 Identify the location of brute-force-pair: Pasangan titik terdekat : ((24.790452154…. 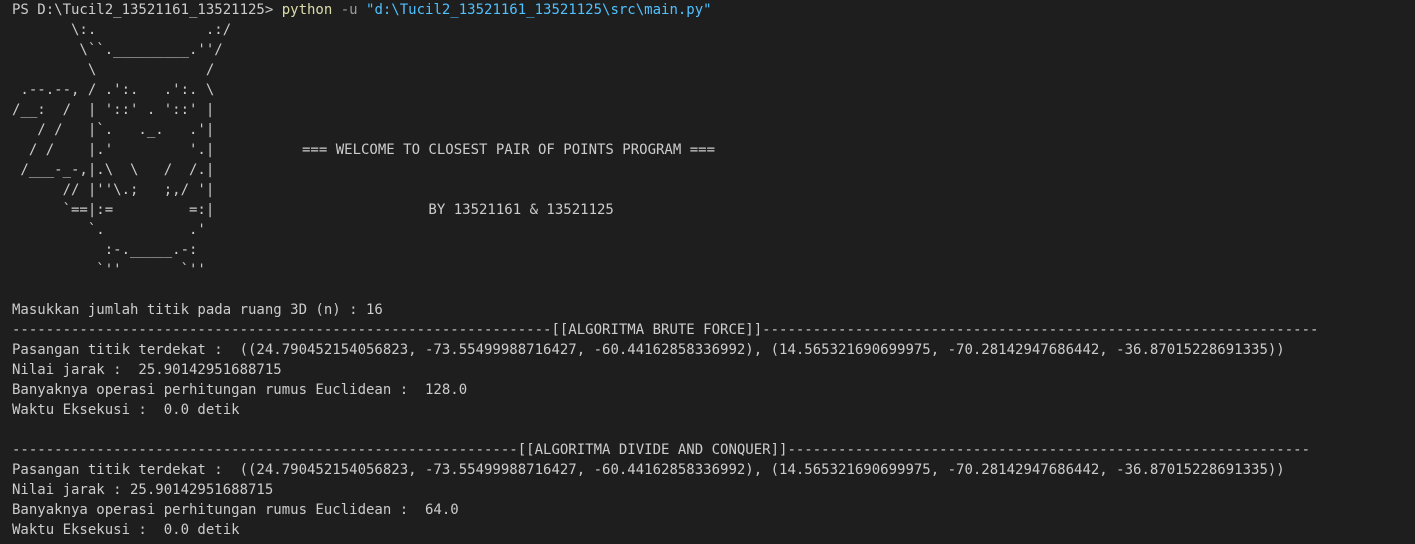
(648, 350).